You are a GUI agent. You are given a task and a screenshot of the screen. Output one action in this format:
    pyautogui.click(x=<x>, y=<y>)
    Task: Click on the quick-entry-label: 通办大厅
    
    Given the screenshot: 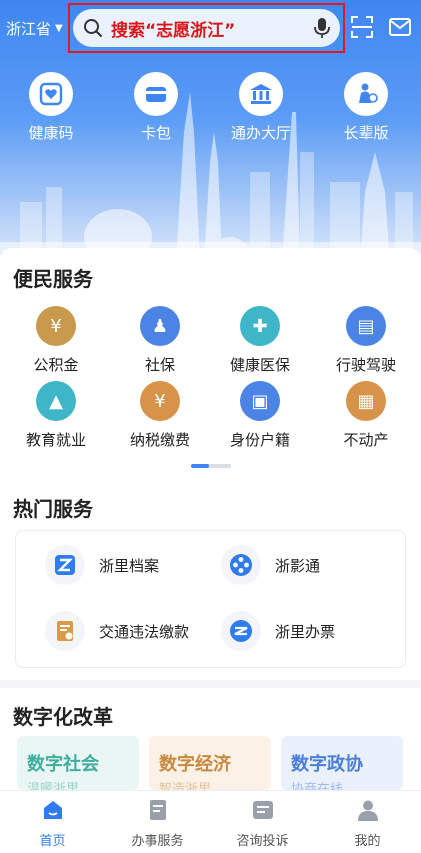 What is the action you would take?
    pyautogui.click(x=260, y=133)
    